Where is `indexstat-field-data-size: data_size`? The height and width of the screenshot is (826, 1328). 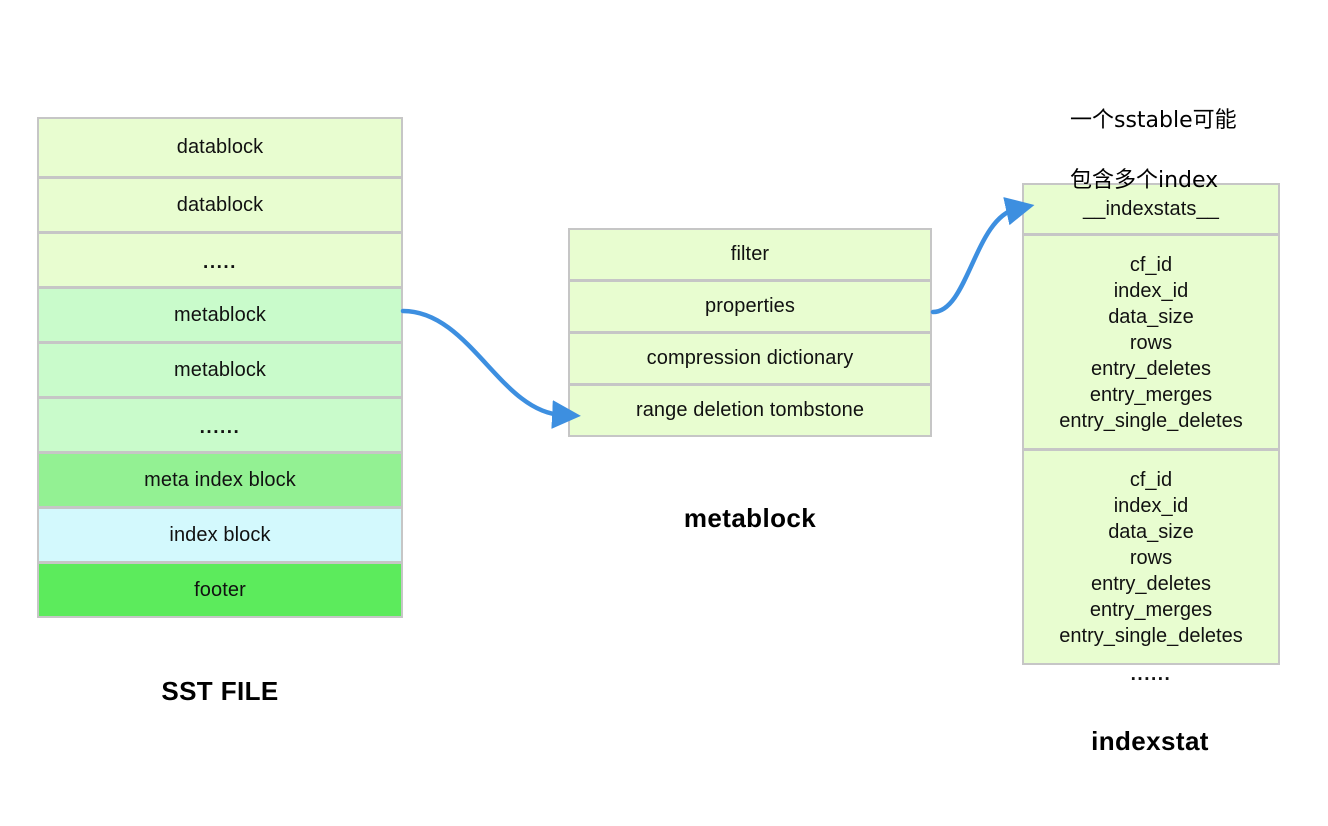 indexstat-field-data-size: data_size is located at coordinates (1151, 317).